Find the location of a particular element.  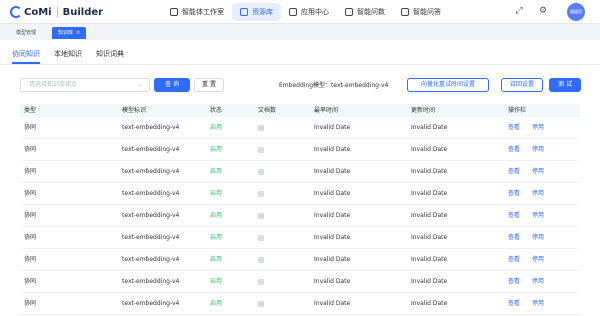

nav-item-agent-studio: 智能体工作室 is located at coordinates (197, 12).